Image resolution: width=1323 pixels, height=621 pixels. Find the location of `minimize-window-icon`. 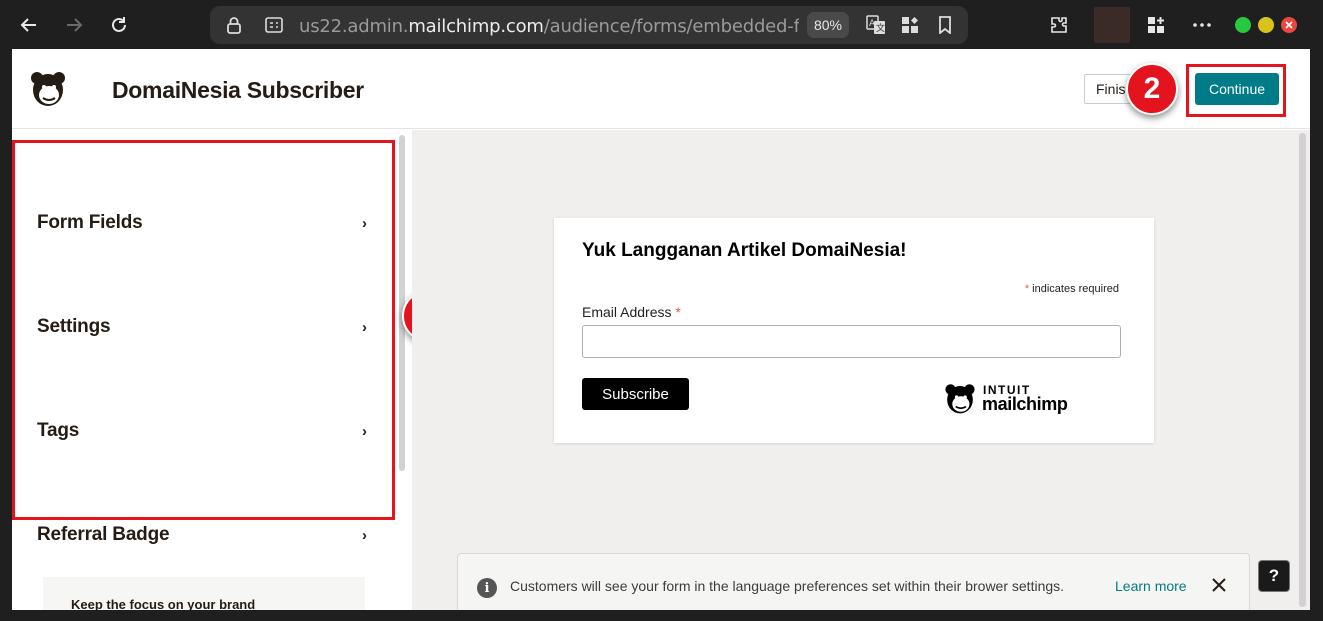

minimize-window-icon is located at coordinates (1243, 25).